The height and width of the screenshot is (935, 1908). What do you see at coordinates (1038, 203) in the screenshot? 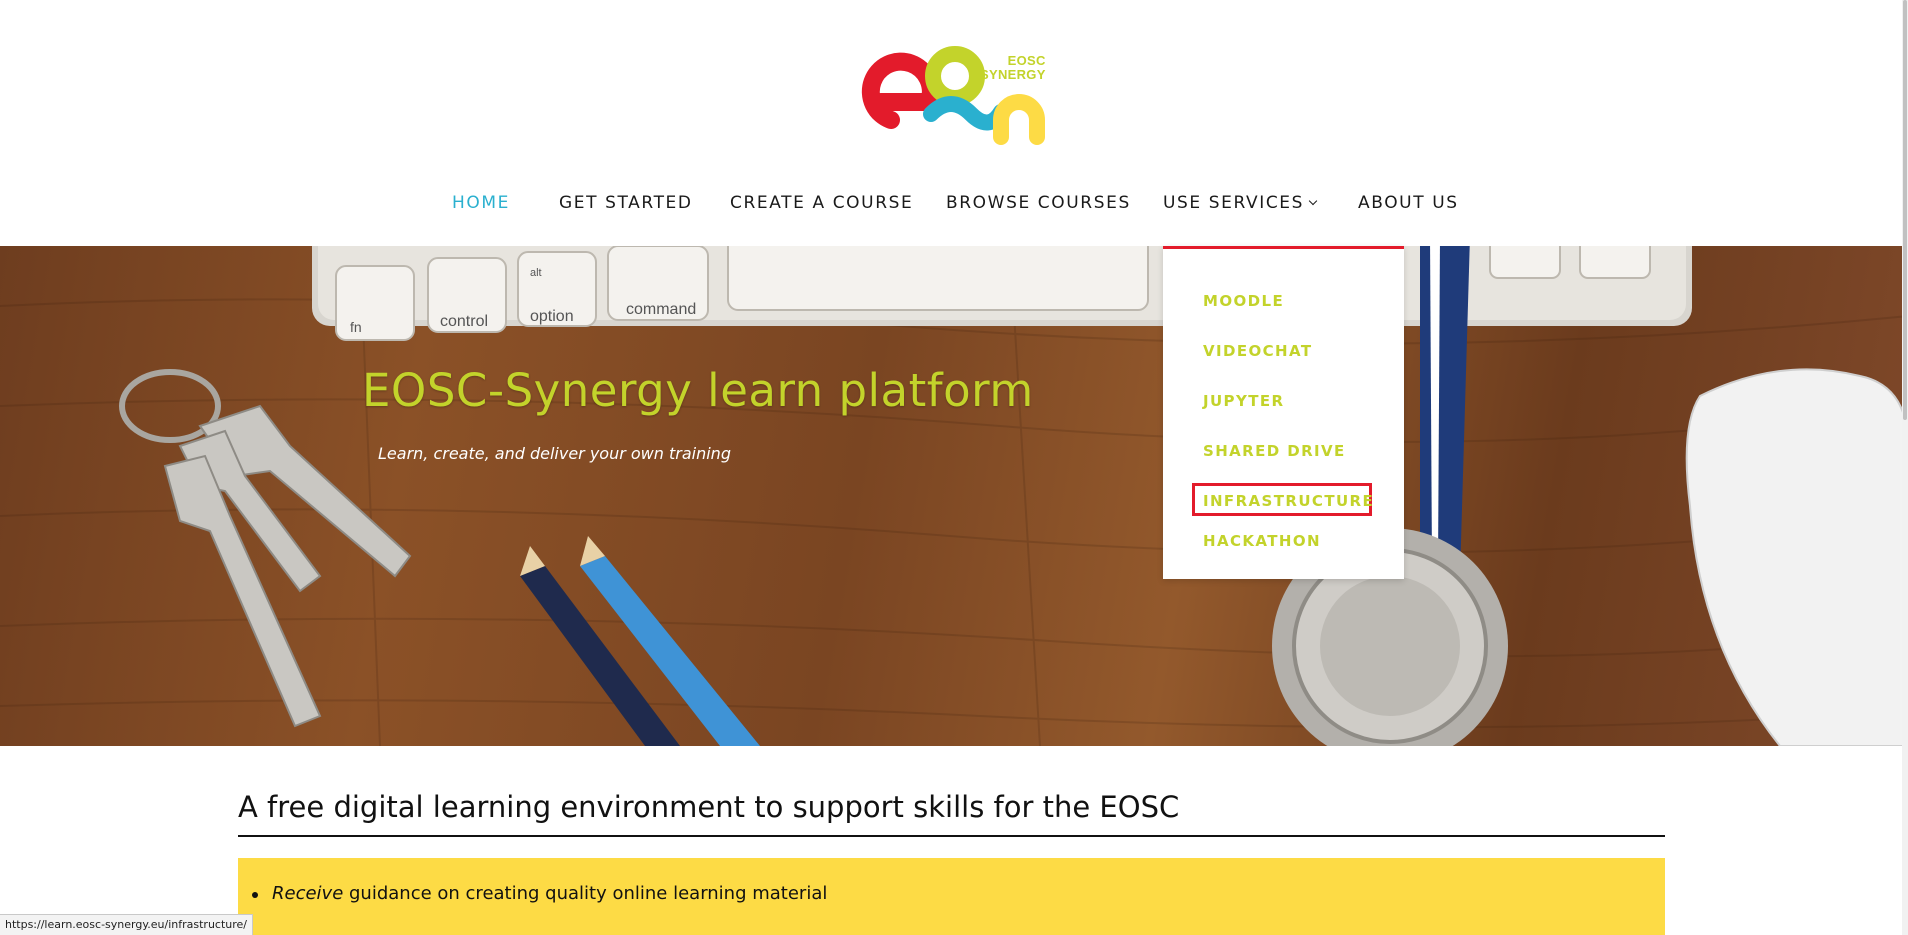
I see `nav-browse-courses: BROWSE COURSES` at bounding box center [1038, 203].